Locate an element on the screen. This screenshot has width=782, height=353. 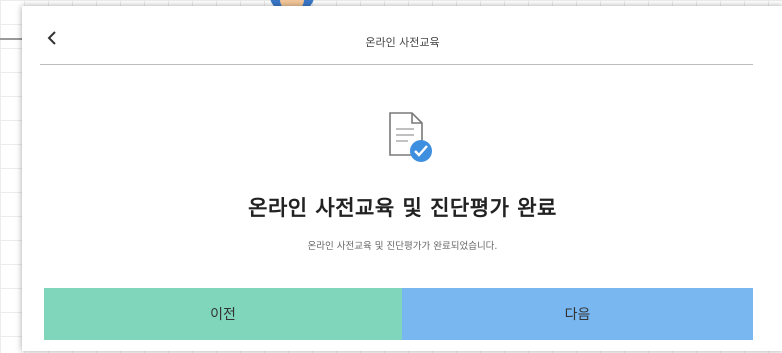
next-button-label: 다음 is located at coordinates (577, 315).